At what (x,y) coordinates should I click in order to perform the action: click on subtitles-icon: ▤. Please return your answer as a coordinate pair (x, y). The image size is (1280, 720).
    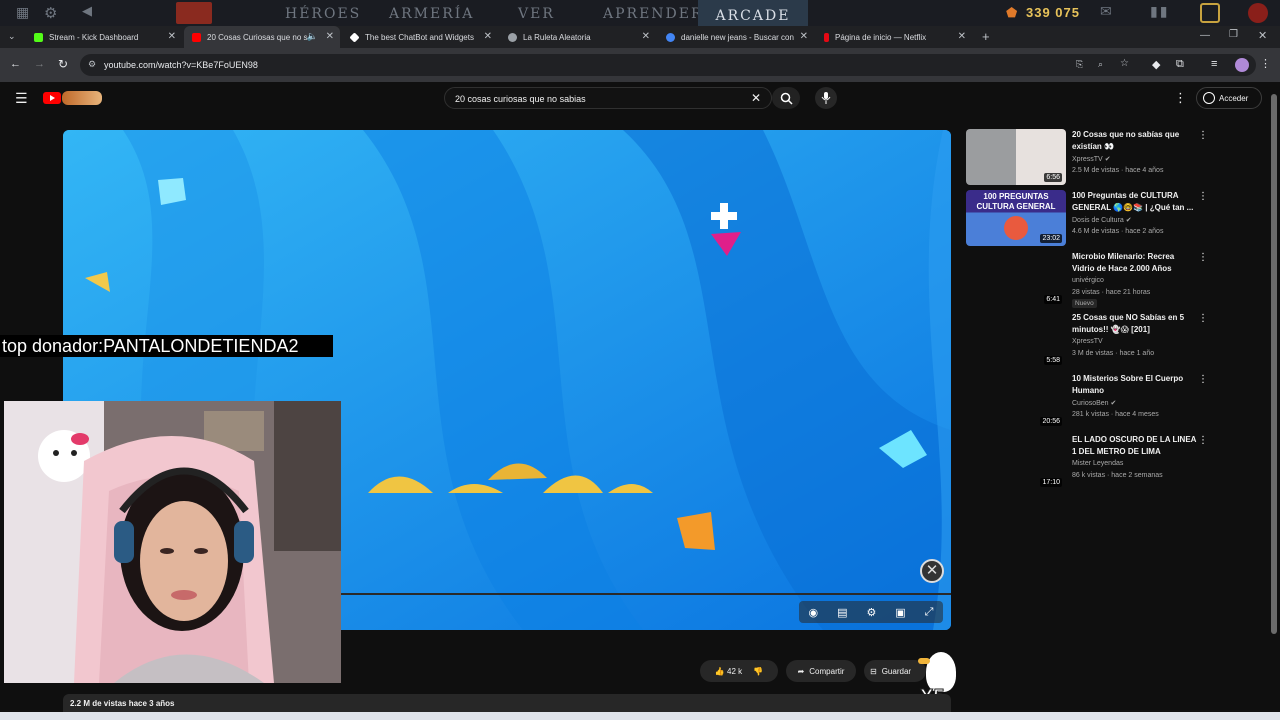
    Looking at the image, I should click on (842, 612).